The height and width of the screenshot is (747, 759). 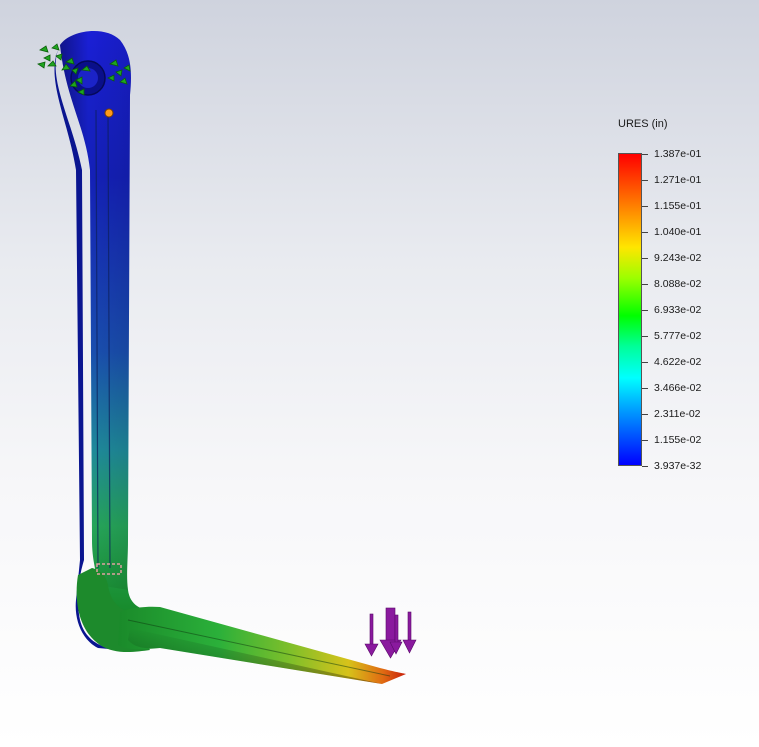 I want to click on legend-tick-label: 1.040e-01, so click(x=678, y=232).